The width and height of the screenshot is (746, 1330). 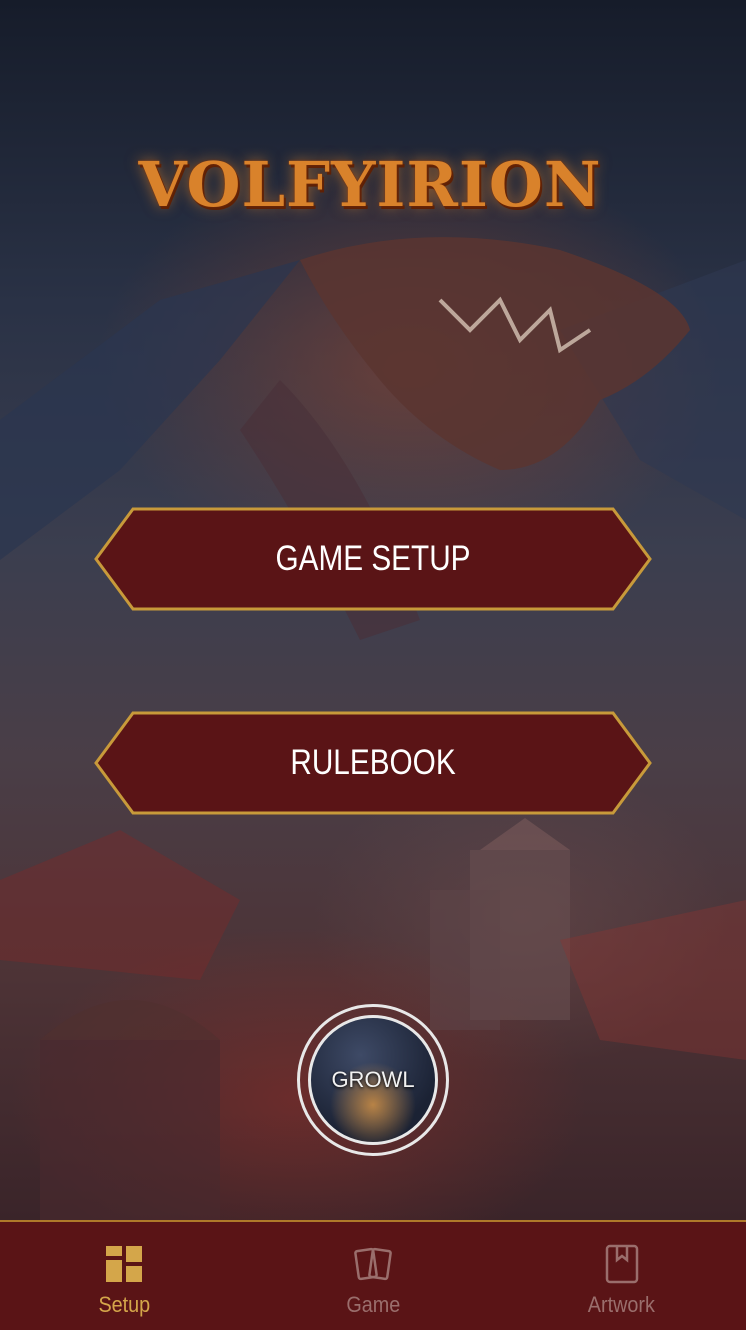 I want to click on cards-icon, so click(x=373, y=1264).